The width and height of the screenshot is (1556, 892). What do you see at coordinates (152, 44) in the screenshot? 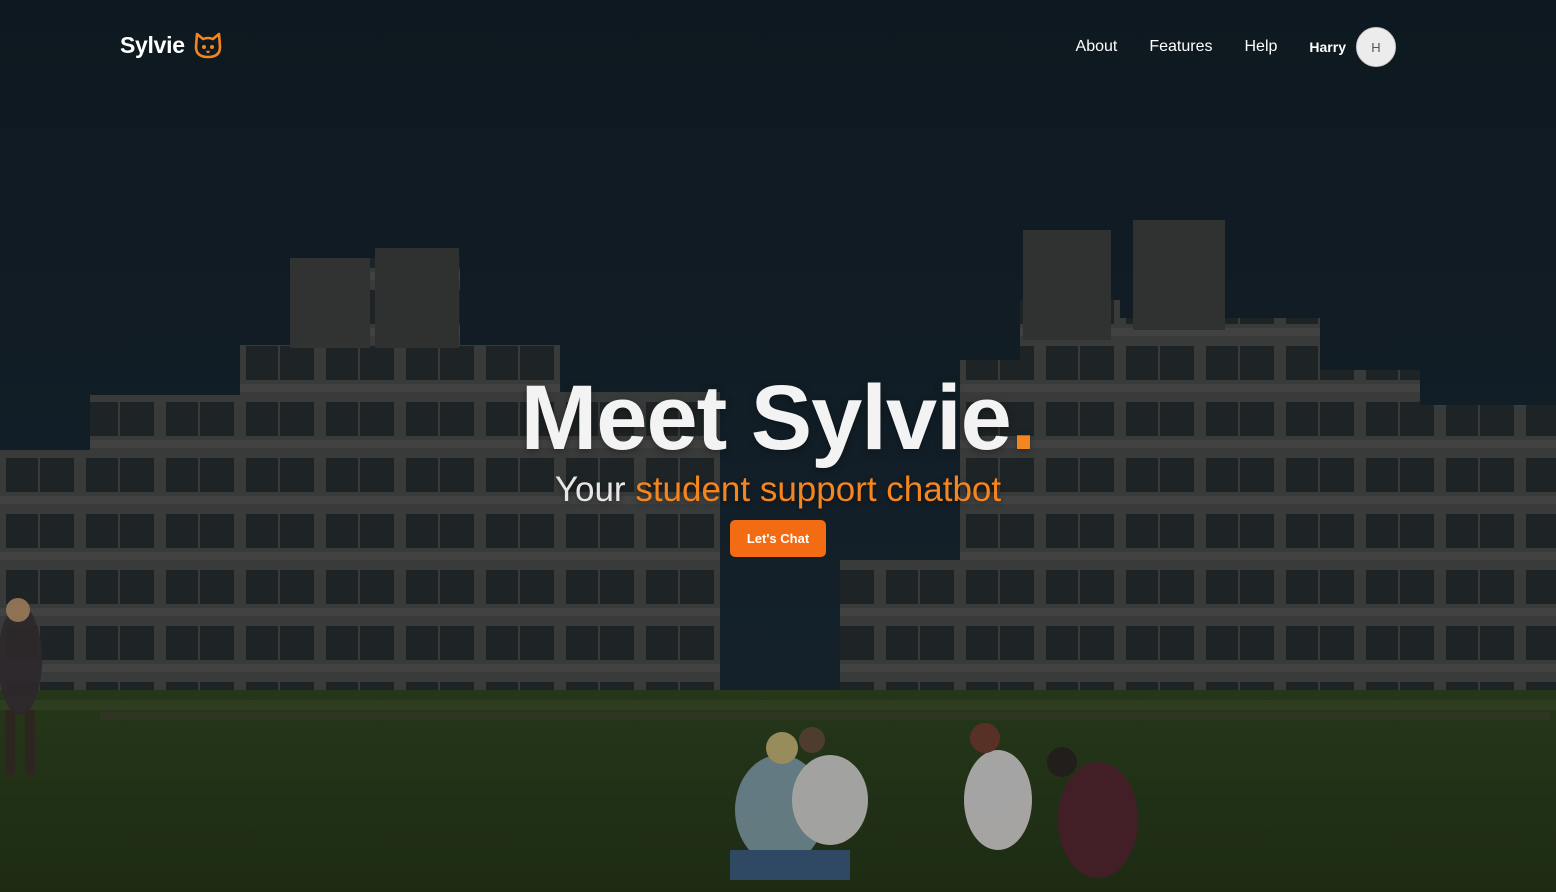
I see `brand-name: Sylvie` at bounding box center [152, 44].